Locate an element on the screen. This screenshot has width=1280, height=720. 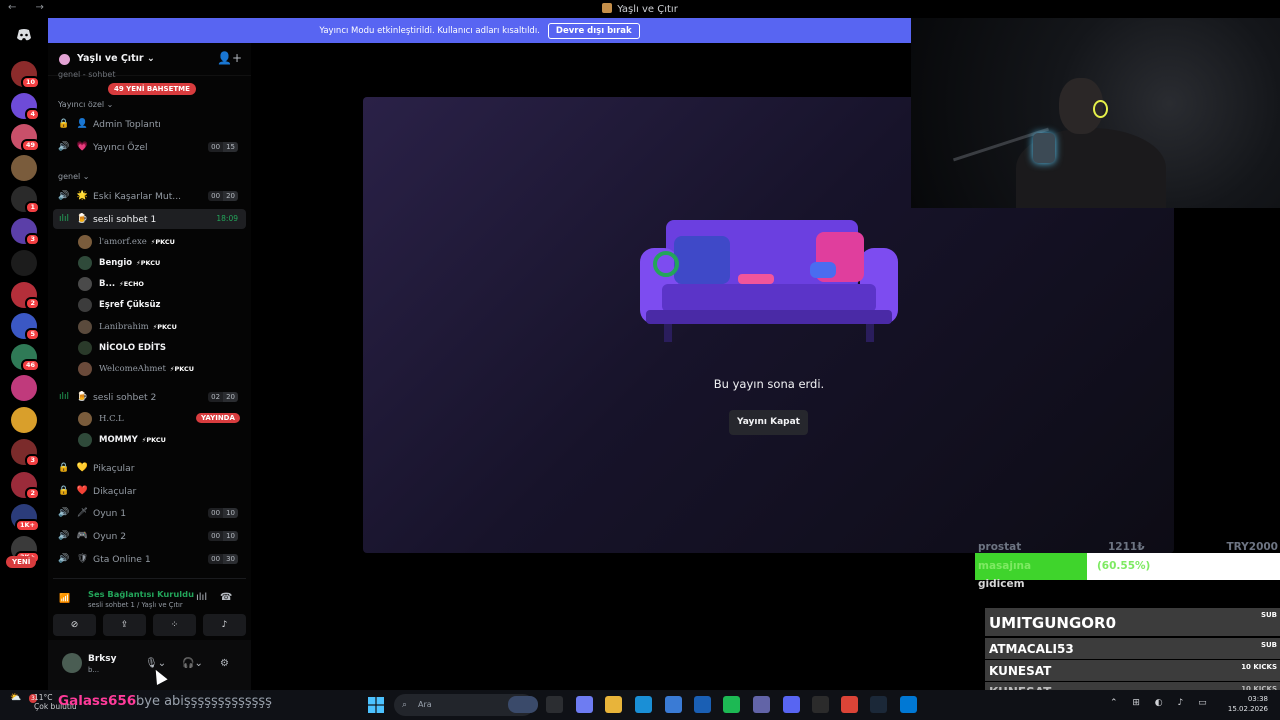
disconnect-icon: ☎ is located at coordinates (226, 597).